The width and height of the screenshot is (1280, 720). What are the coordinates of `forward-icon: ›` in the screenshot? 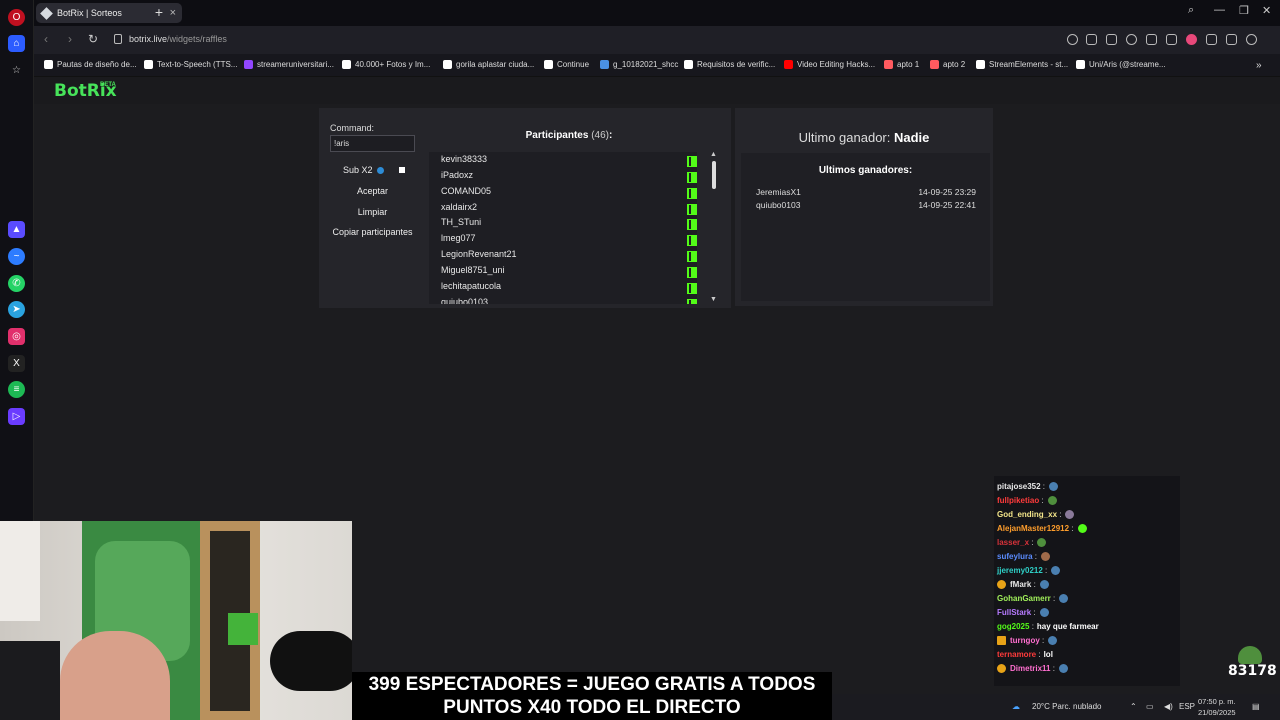 It's located at (70, 39).